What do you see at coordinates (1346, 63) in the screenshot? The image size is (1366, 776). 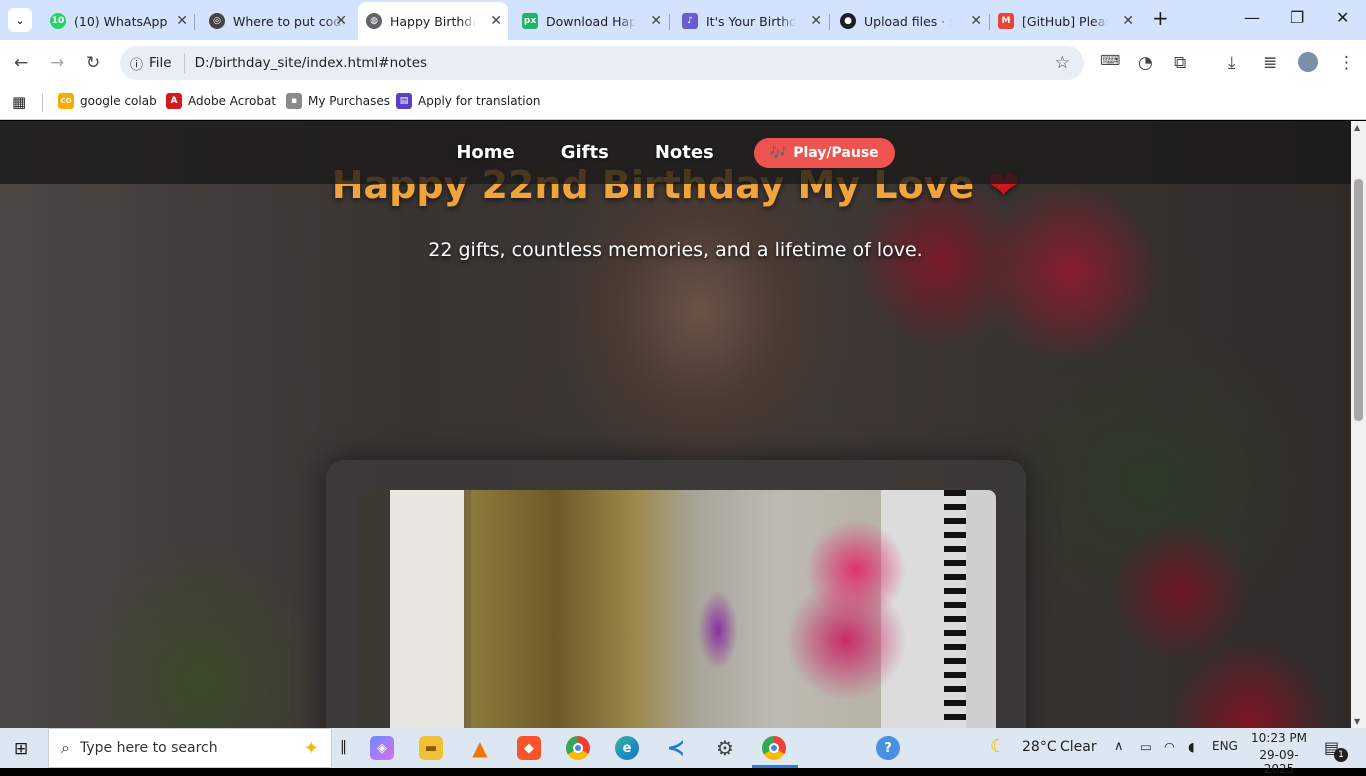 I see `menu-kebab-icon: ⋮` at bounding box center [1346, 63].